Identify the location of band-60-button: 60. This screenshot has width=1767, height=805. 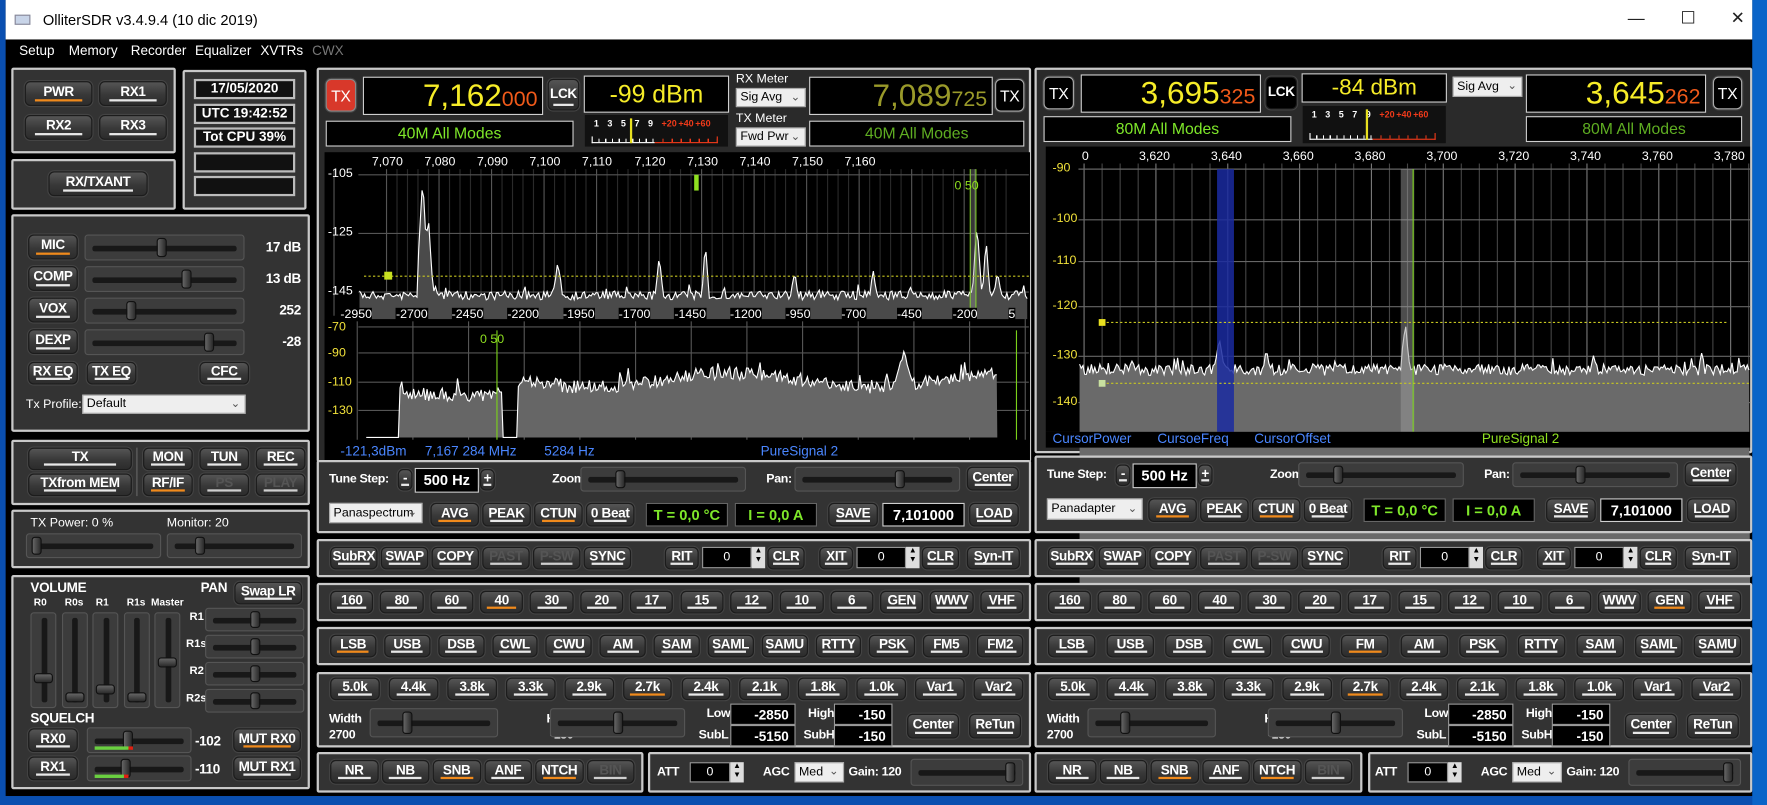
(1169, 602).